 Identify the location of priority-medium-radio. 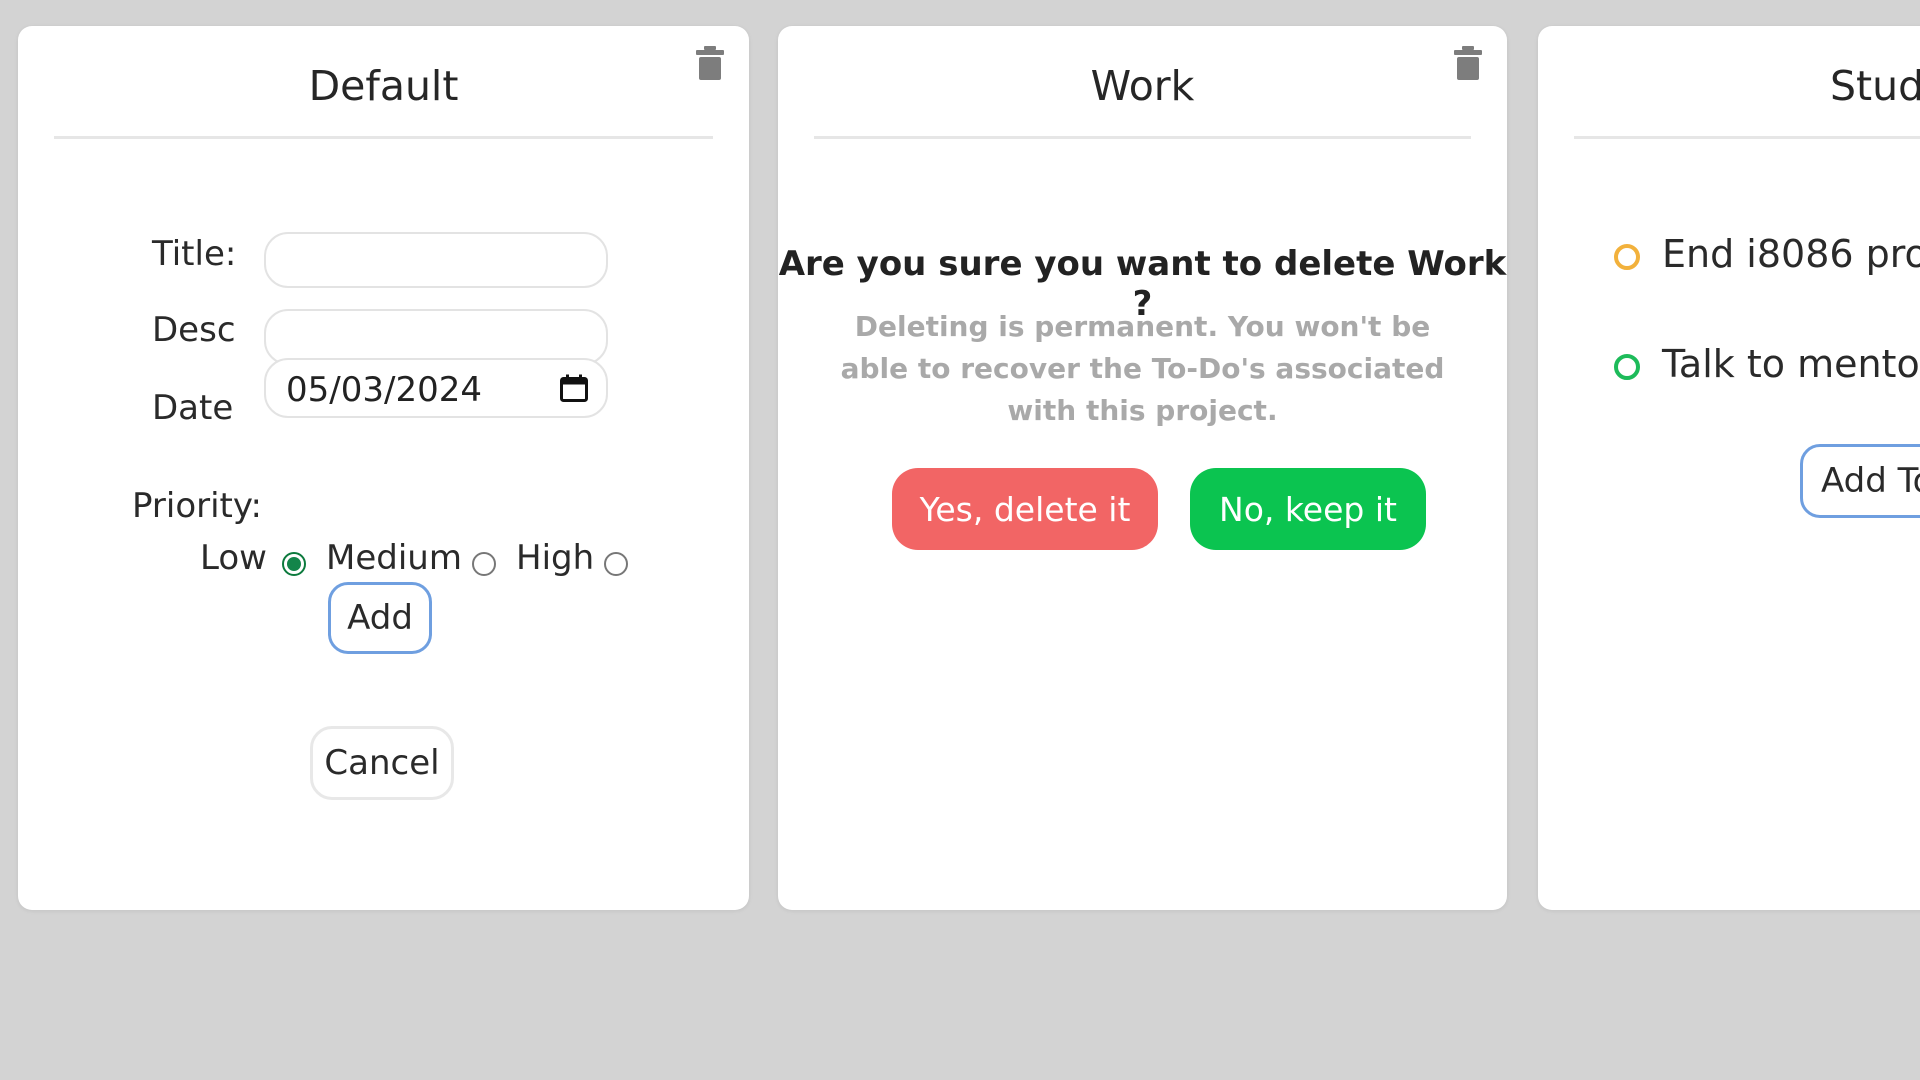
(484, 564).